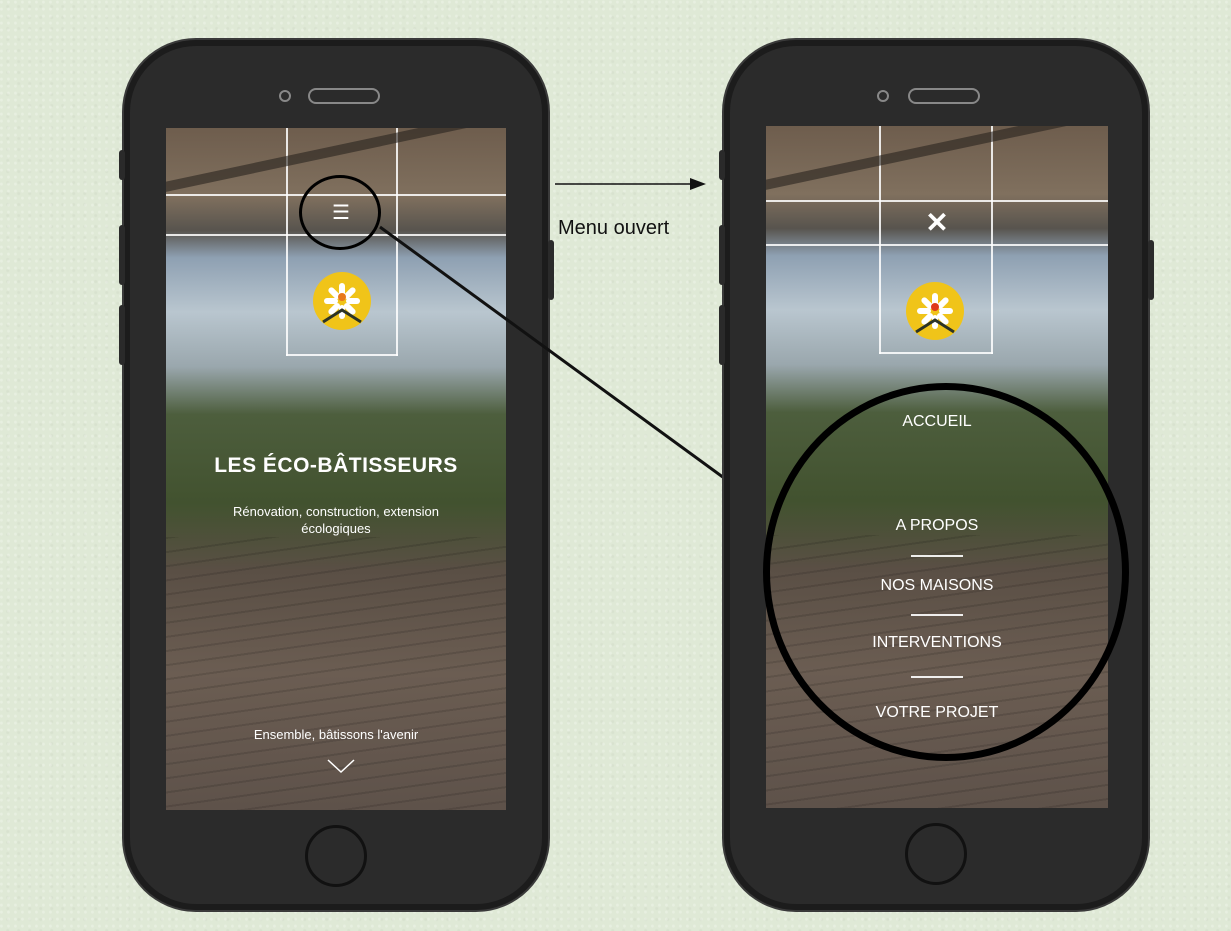 The image size is (1231, 931). I want to click on close-menu-icon: ✕, so click(937, 223).